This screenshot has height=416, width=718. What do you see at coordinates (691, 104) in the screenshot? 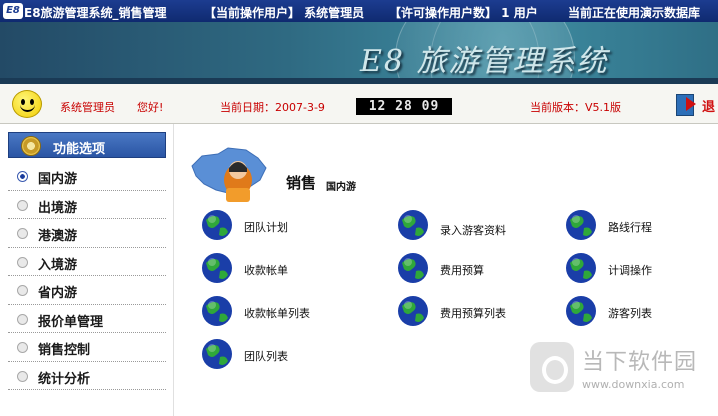
I see `exit-arrow-icon` at bounding box center [691, 104].